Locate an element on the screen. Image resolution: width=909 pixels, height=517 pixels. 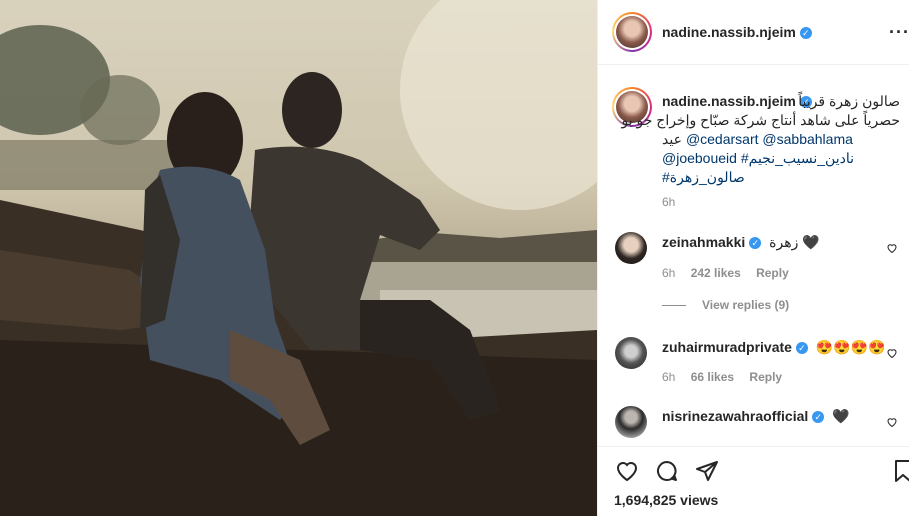
comment-username: nisrinezawahraofficial is located at coordinates (735, 416).